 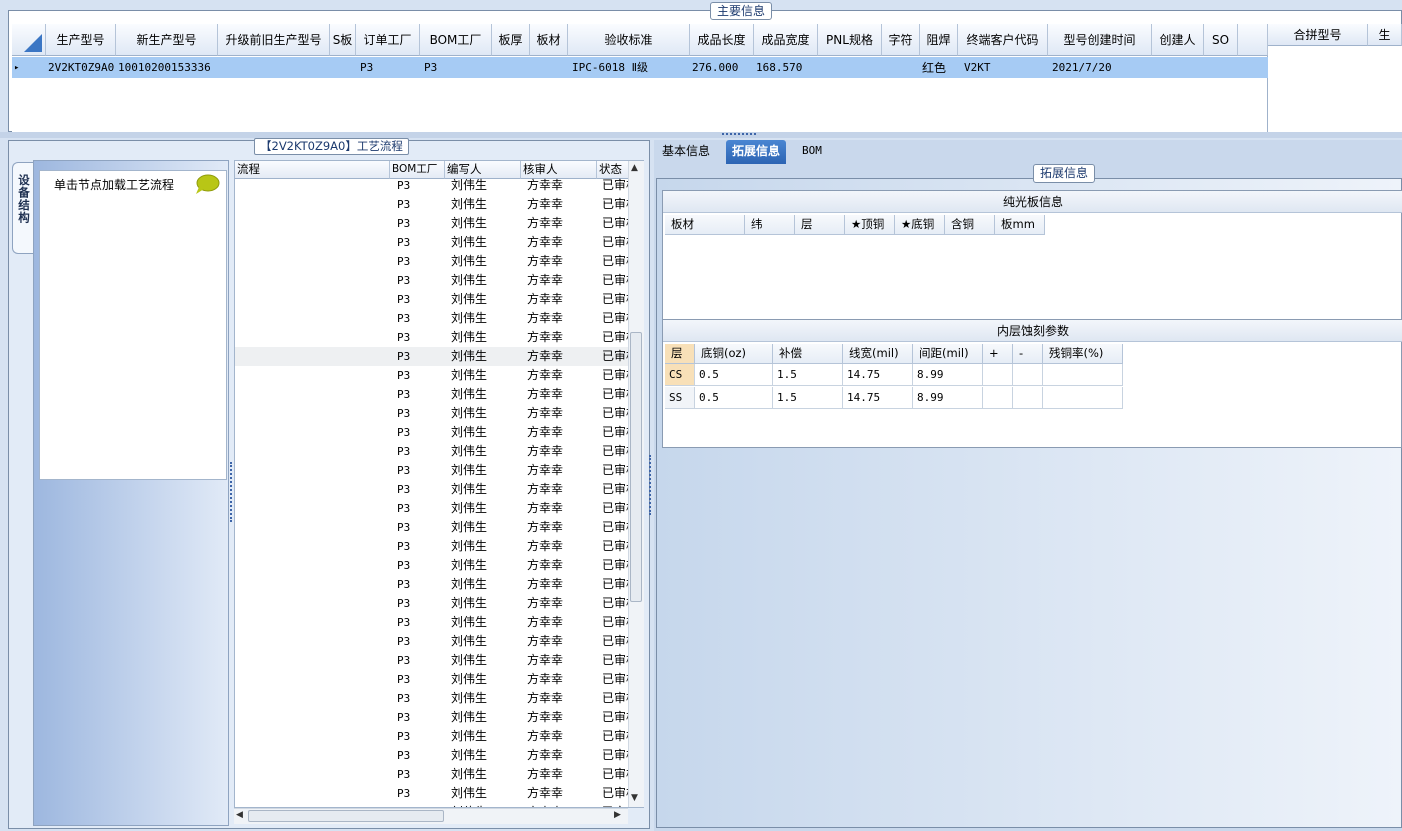 What do you see at coordinates (1028, 354) in the screenshot?
I see `etch-col-minus: -` at bounding box center [1028, 354].